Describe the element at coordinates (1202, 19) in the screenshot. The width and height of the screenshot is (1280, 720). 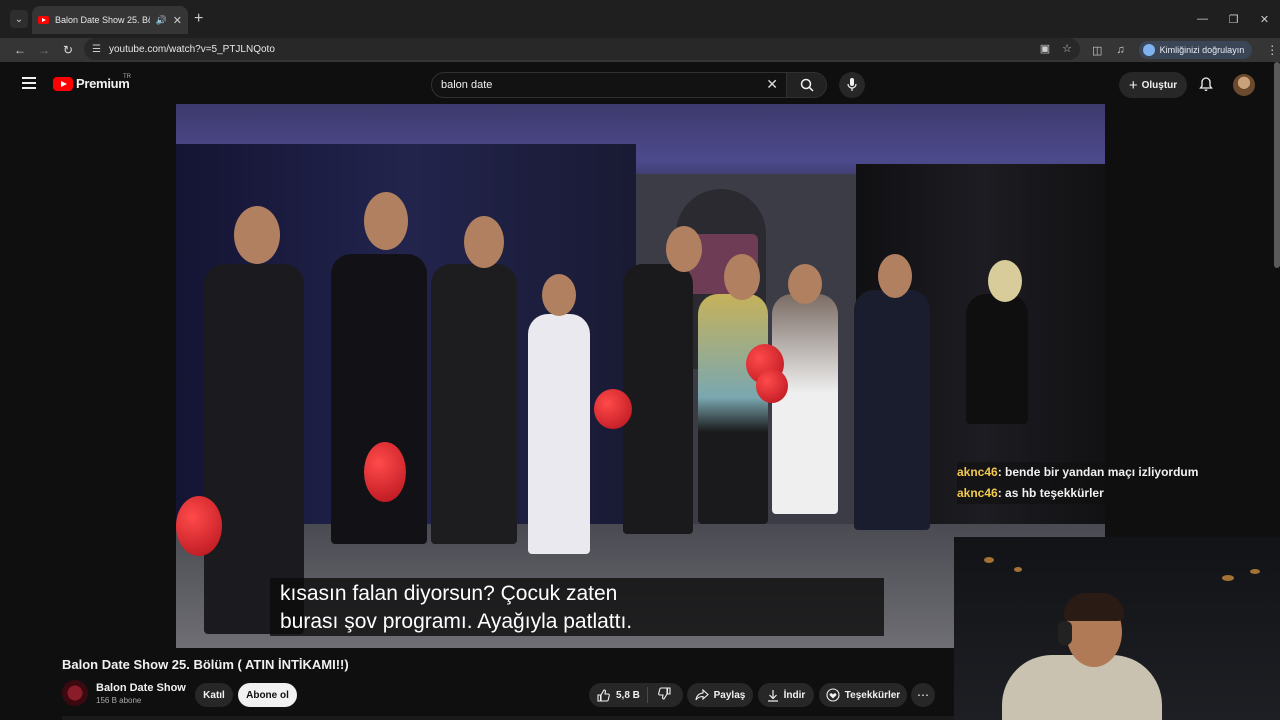
I see `minimize-icon: —` at that location.